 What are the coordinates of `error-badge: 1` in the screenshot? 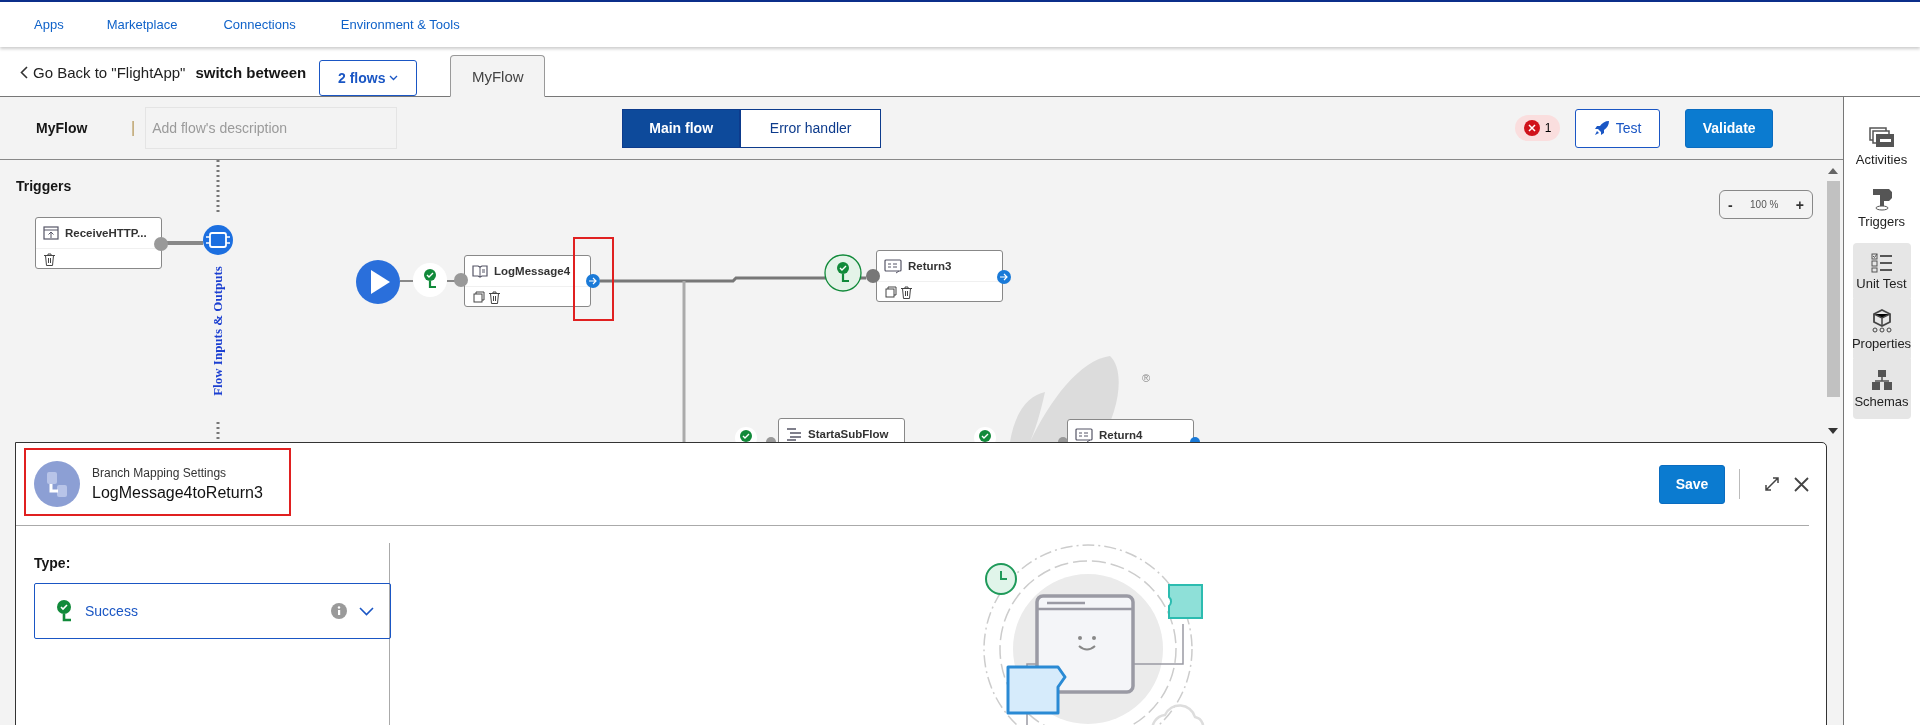 It's located at (1538, 128).